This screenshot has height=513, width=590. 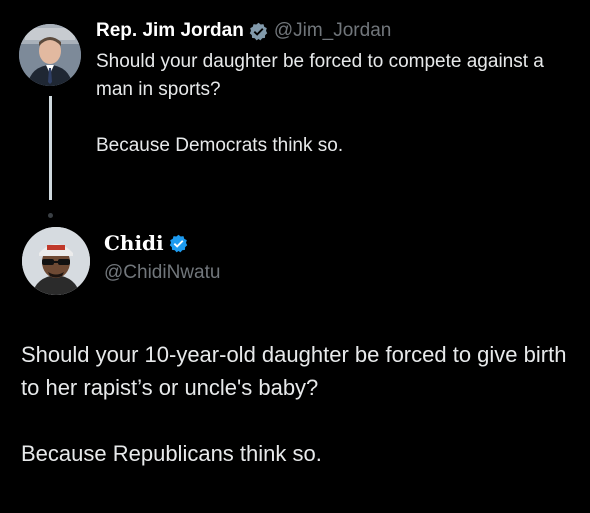 I want to click on tweet1-header: Rep. Jim Jordan @Jim_Jordan, so click(x=243, y=31).